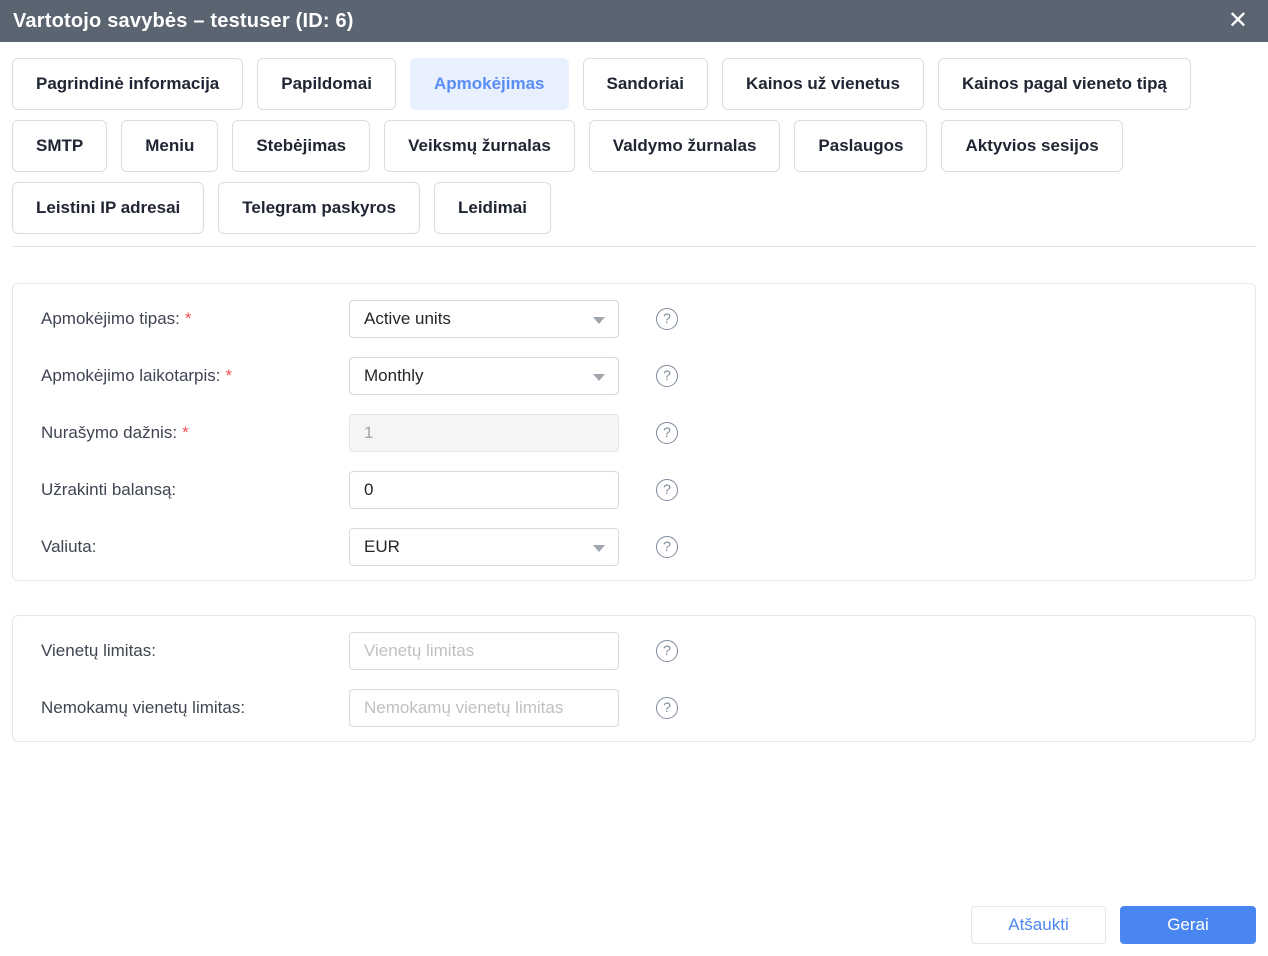  I want to click on close-icon: ✕, so click(1238, 21).